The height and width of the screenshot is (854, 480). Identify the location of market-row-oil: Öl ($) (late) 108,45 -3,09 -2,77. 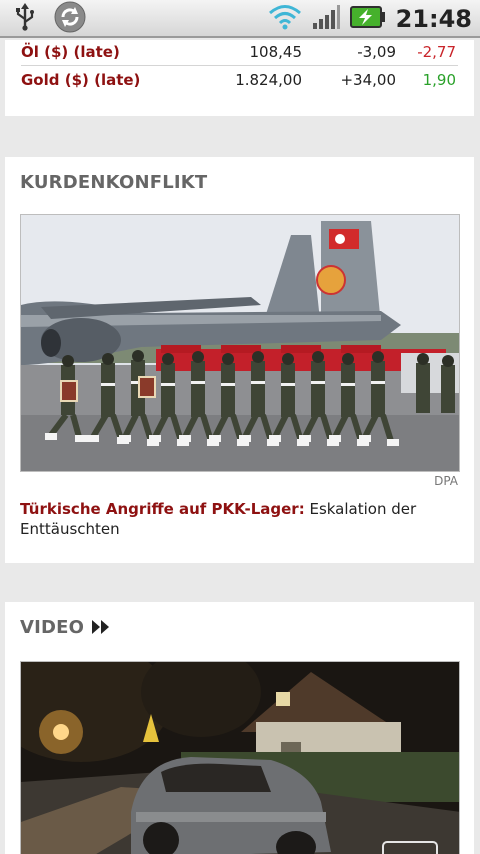
(239, 53).